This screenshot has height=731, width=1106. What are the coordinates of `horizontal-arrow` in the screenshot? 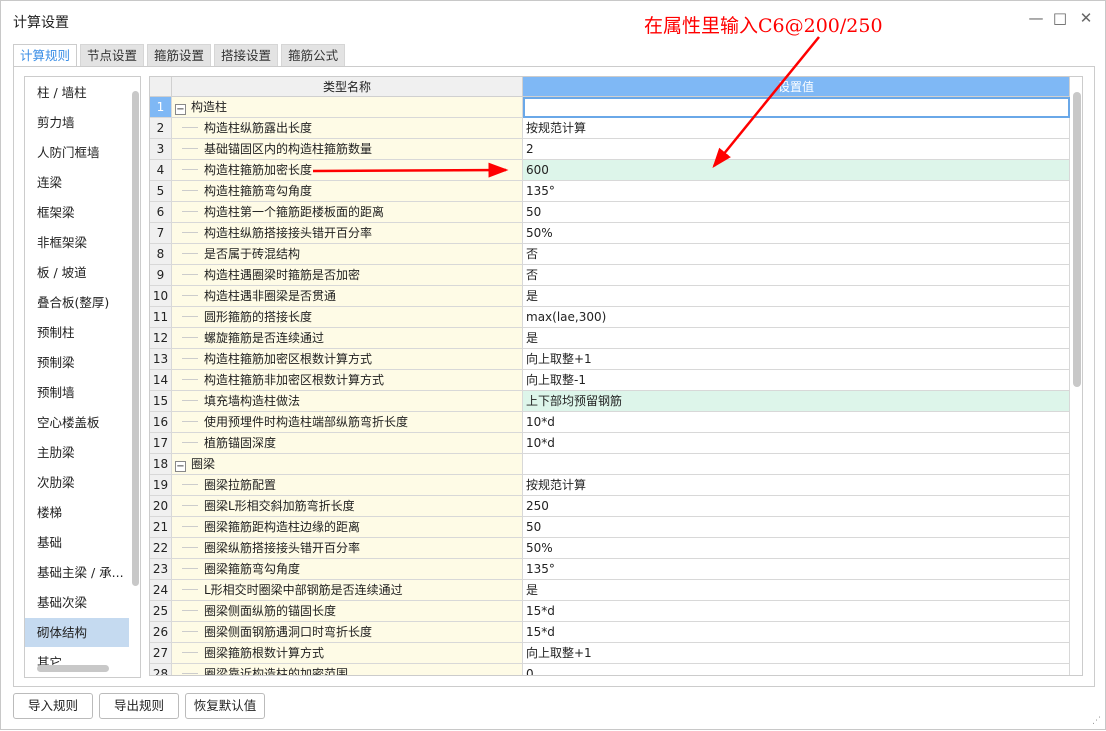 It's located at (410, 170).